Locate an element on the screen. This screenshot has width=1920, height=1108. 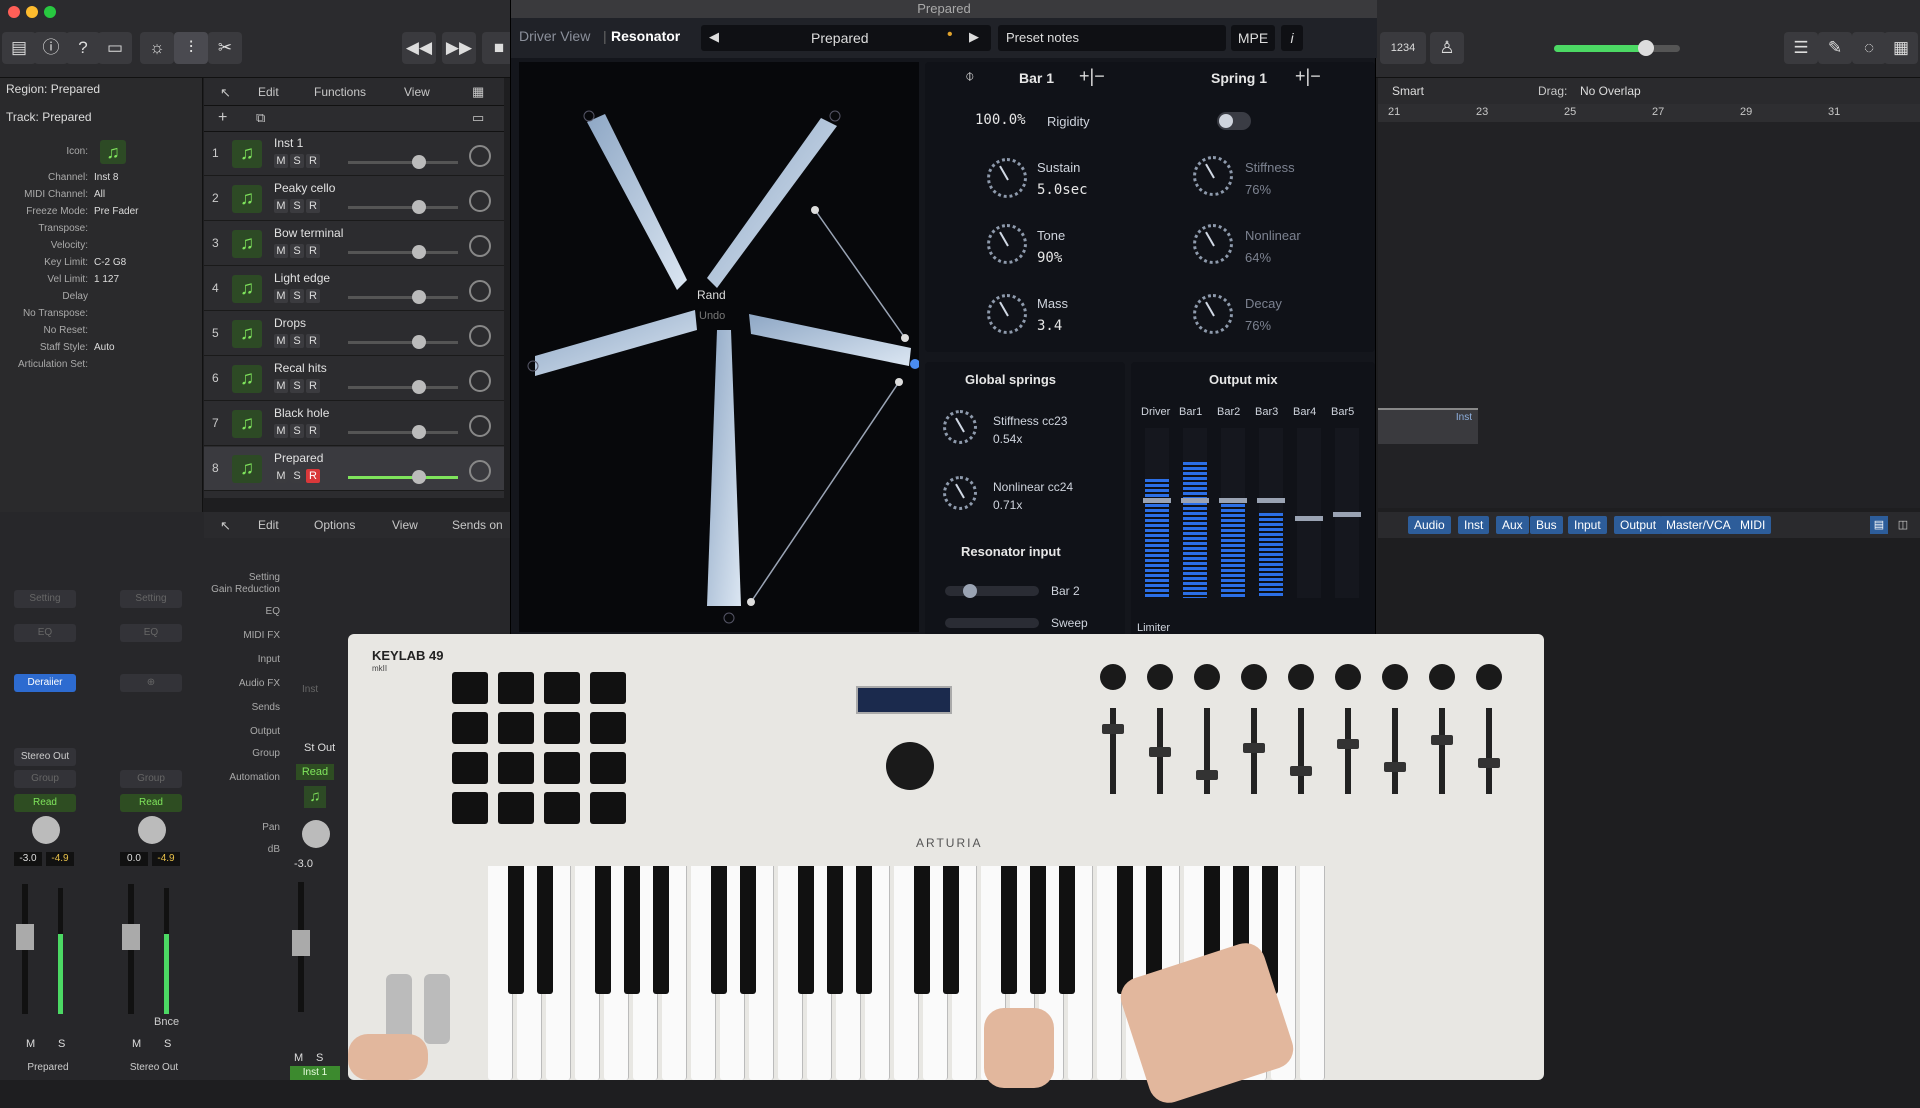
bar-selector: Bar 1 is located at coordinates (1036, 78).